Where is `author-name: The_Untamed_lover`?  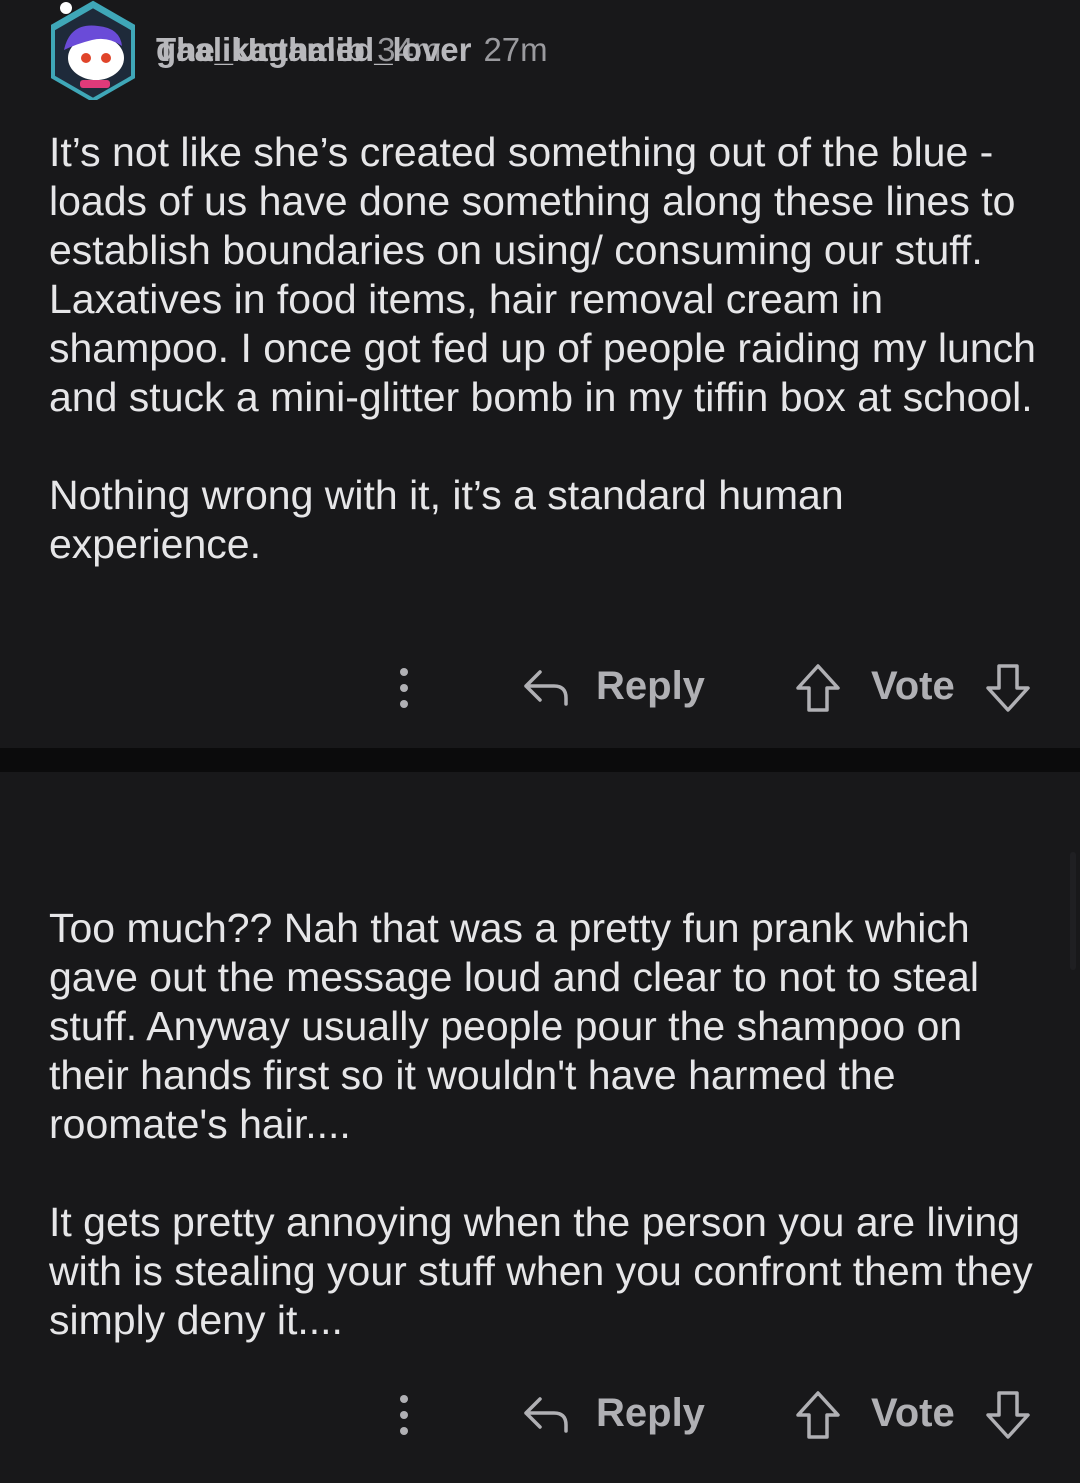 author-name: The_Untamed_lover is located at coordinates (313, 50).